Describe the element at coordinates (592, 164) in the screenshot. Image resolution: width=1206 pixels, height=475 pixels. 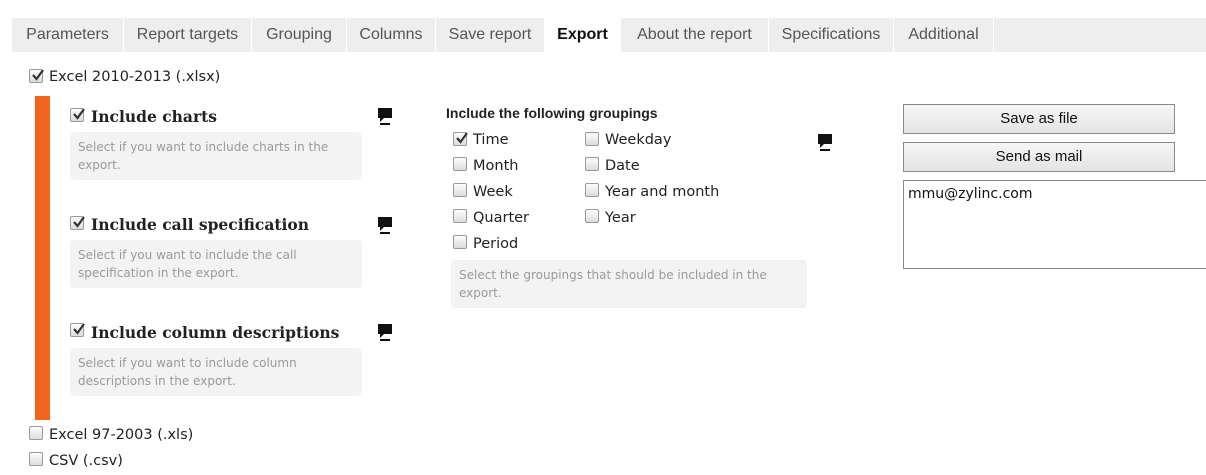
I see `grouping-date-checkbox` at that location.